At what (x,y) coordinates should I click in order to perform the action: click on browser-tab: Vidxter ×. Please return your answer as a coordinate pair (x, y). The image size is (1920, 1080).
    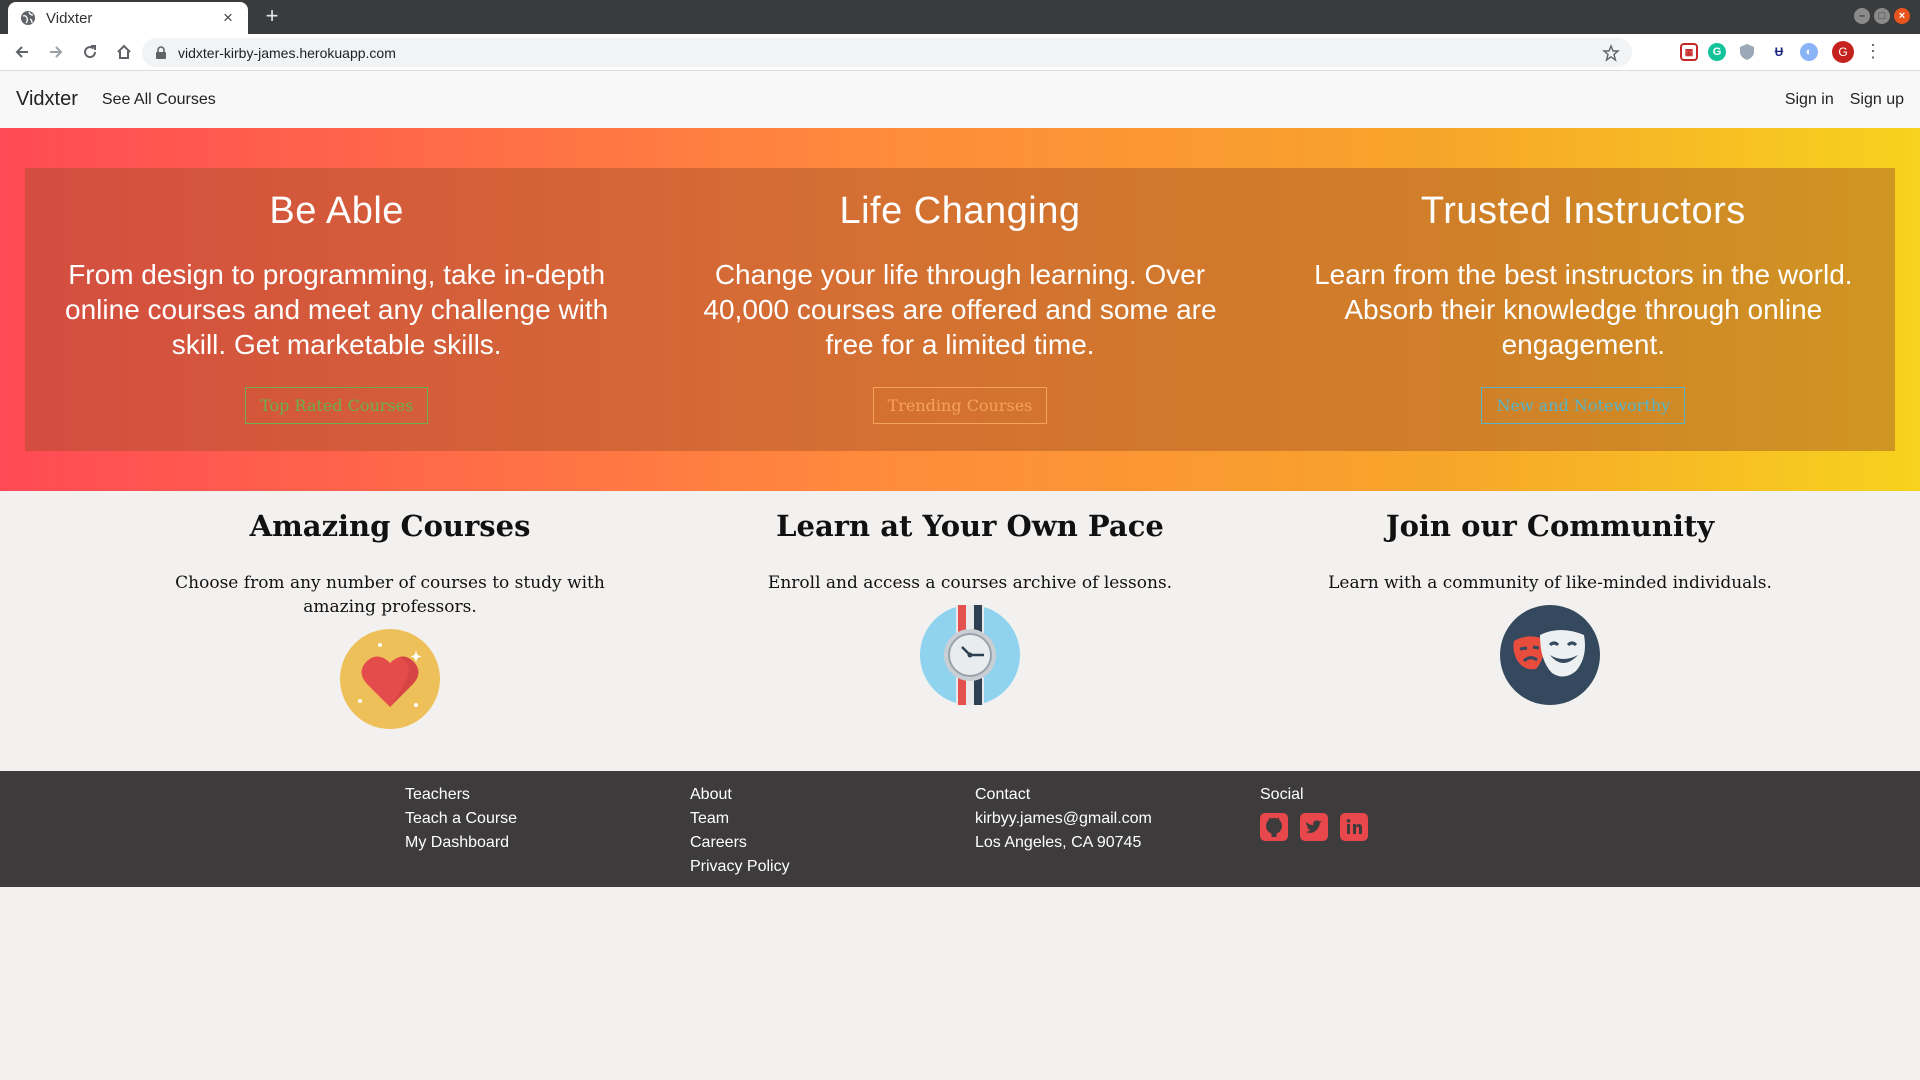
    Looking at the image, I should click on (128, 18).